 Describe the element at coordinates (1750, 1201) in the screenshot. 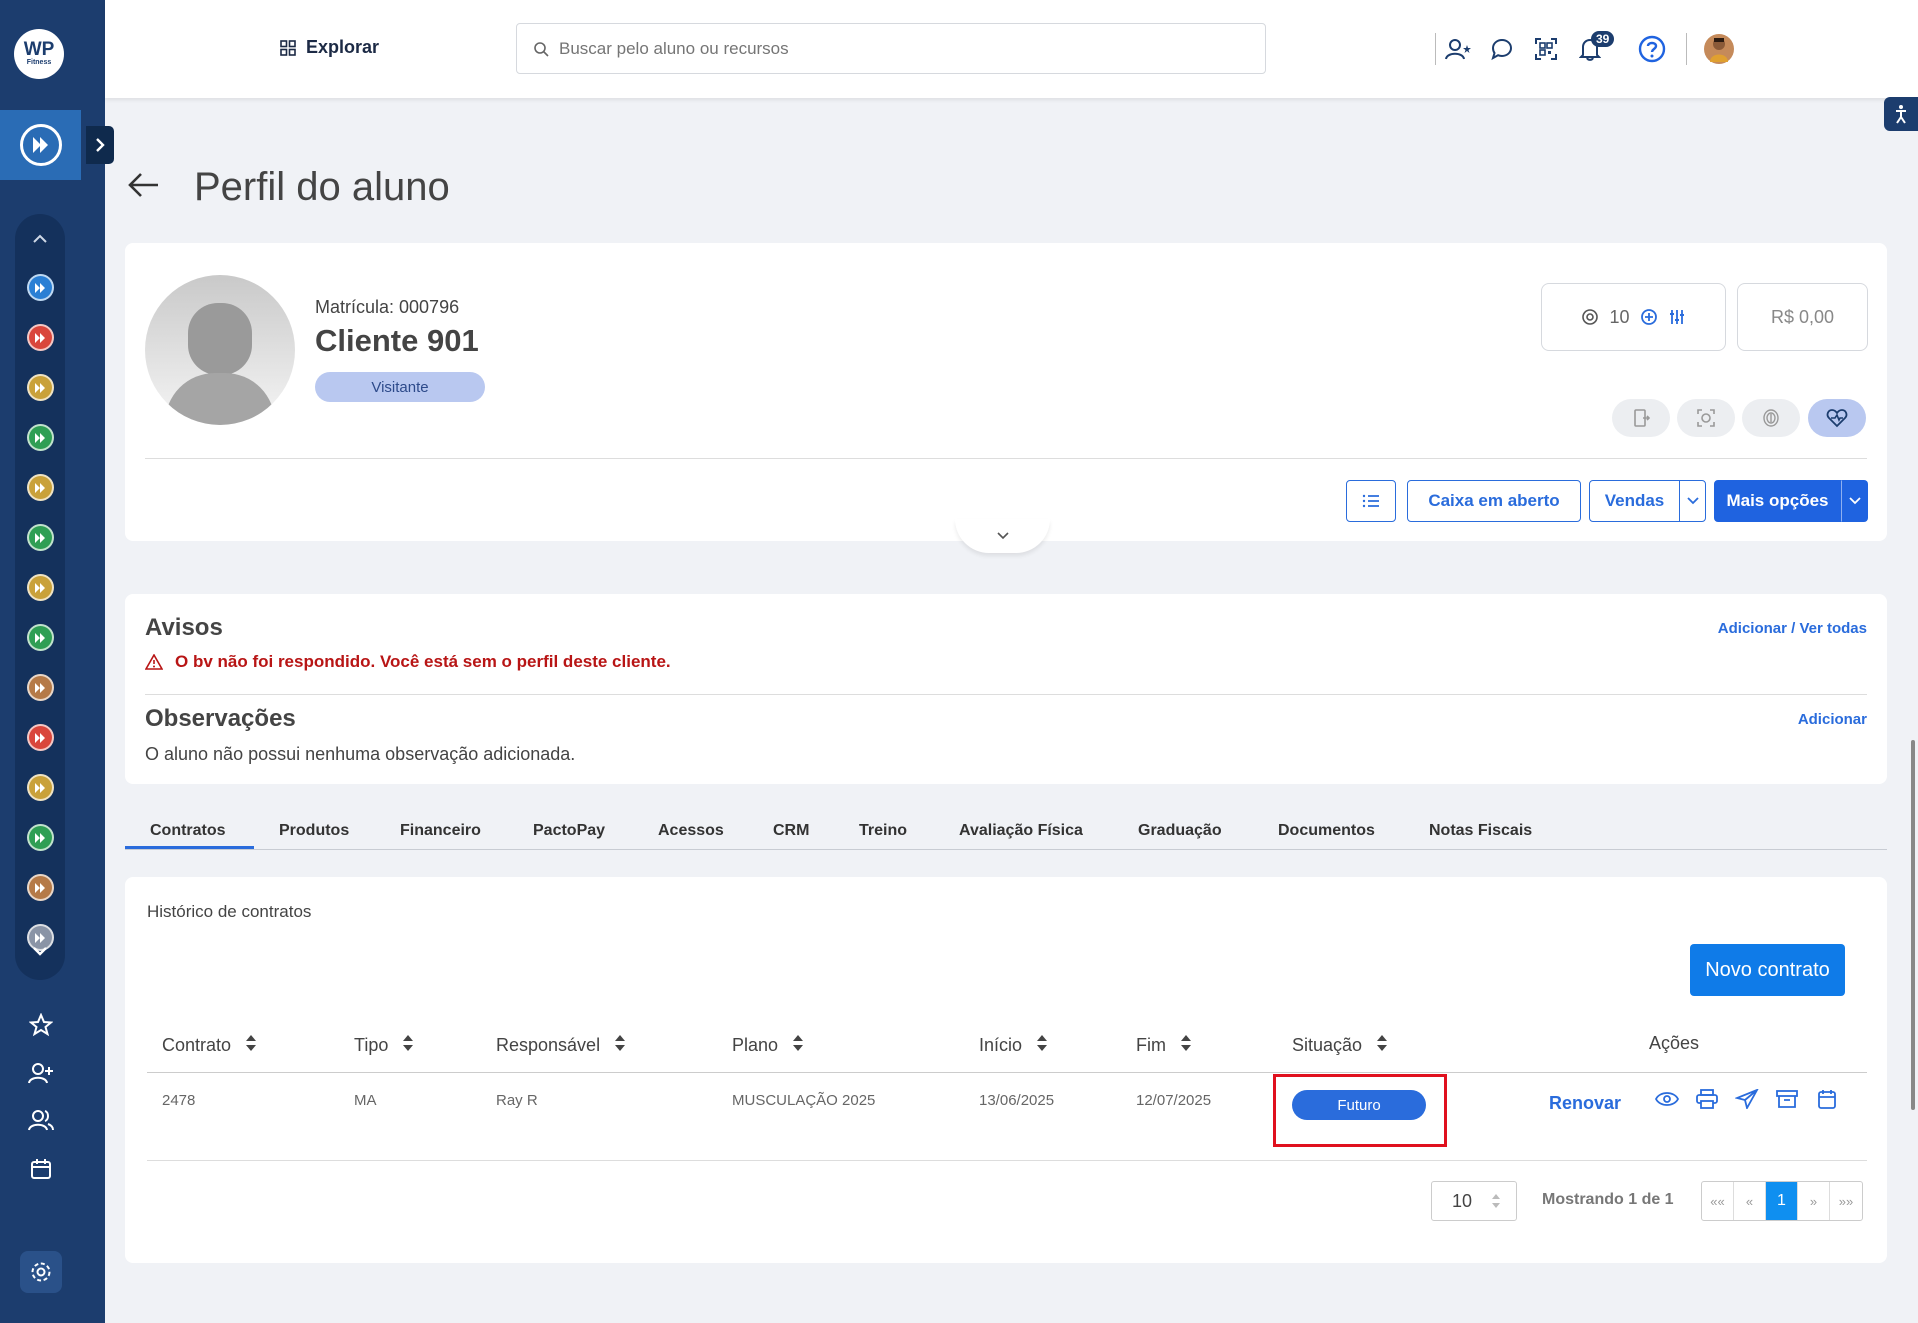

I see `prev-page-button: «` at that location.